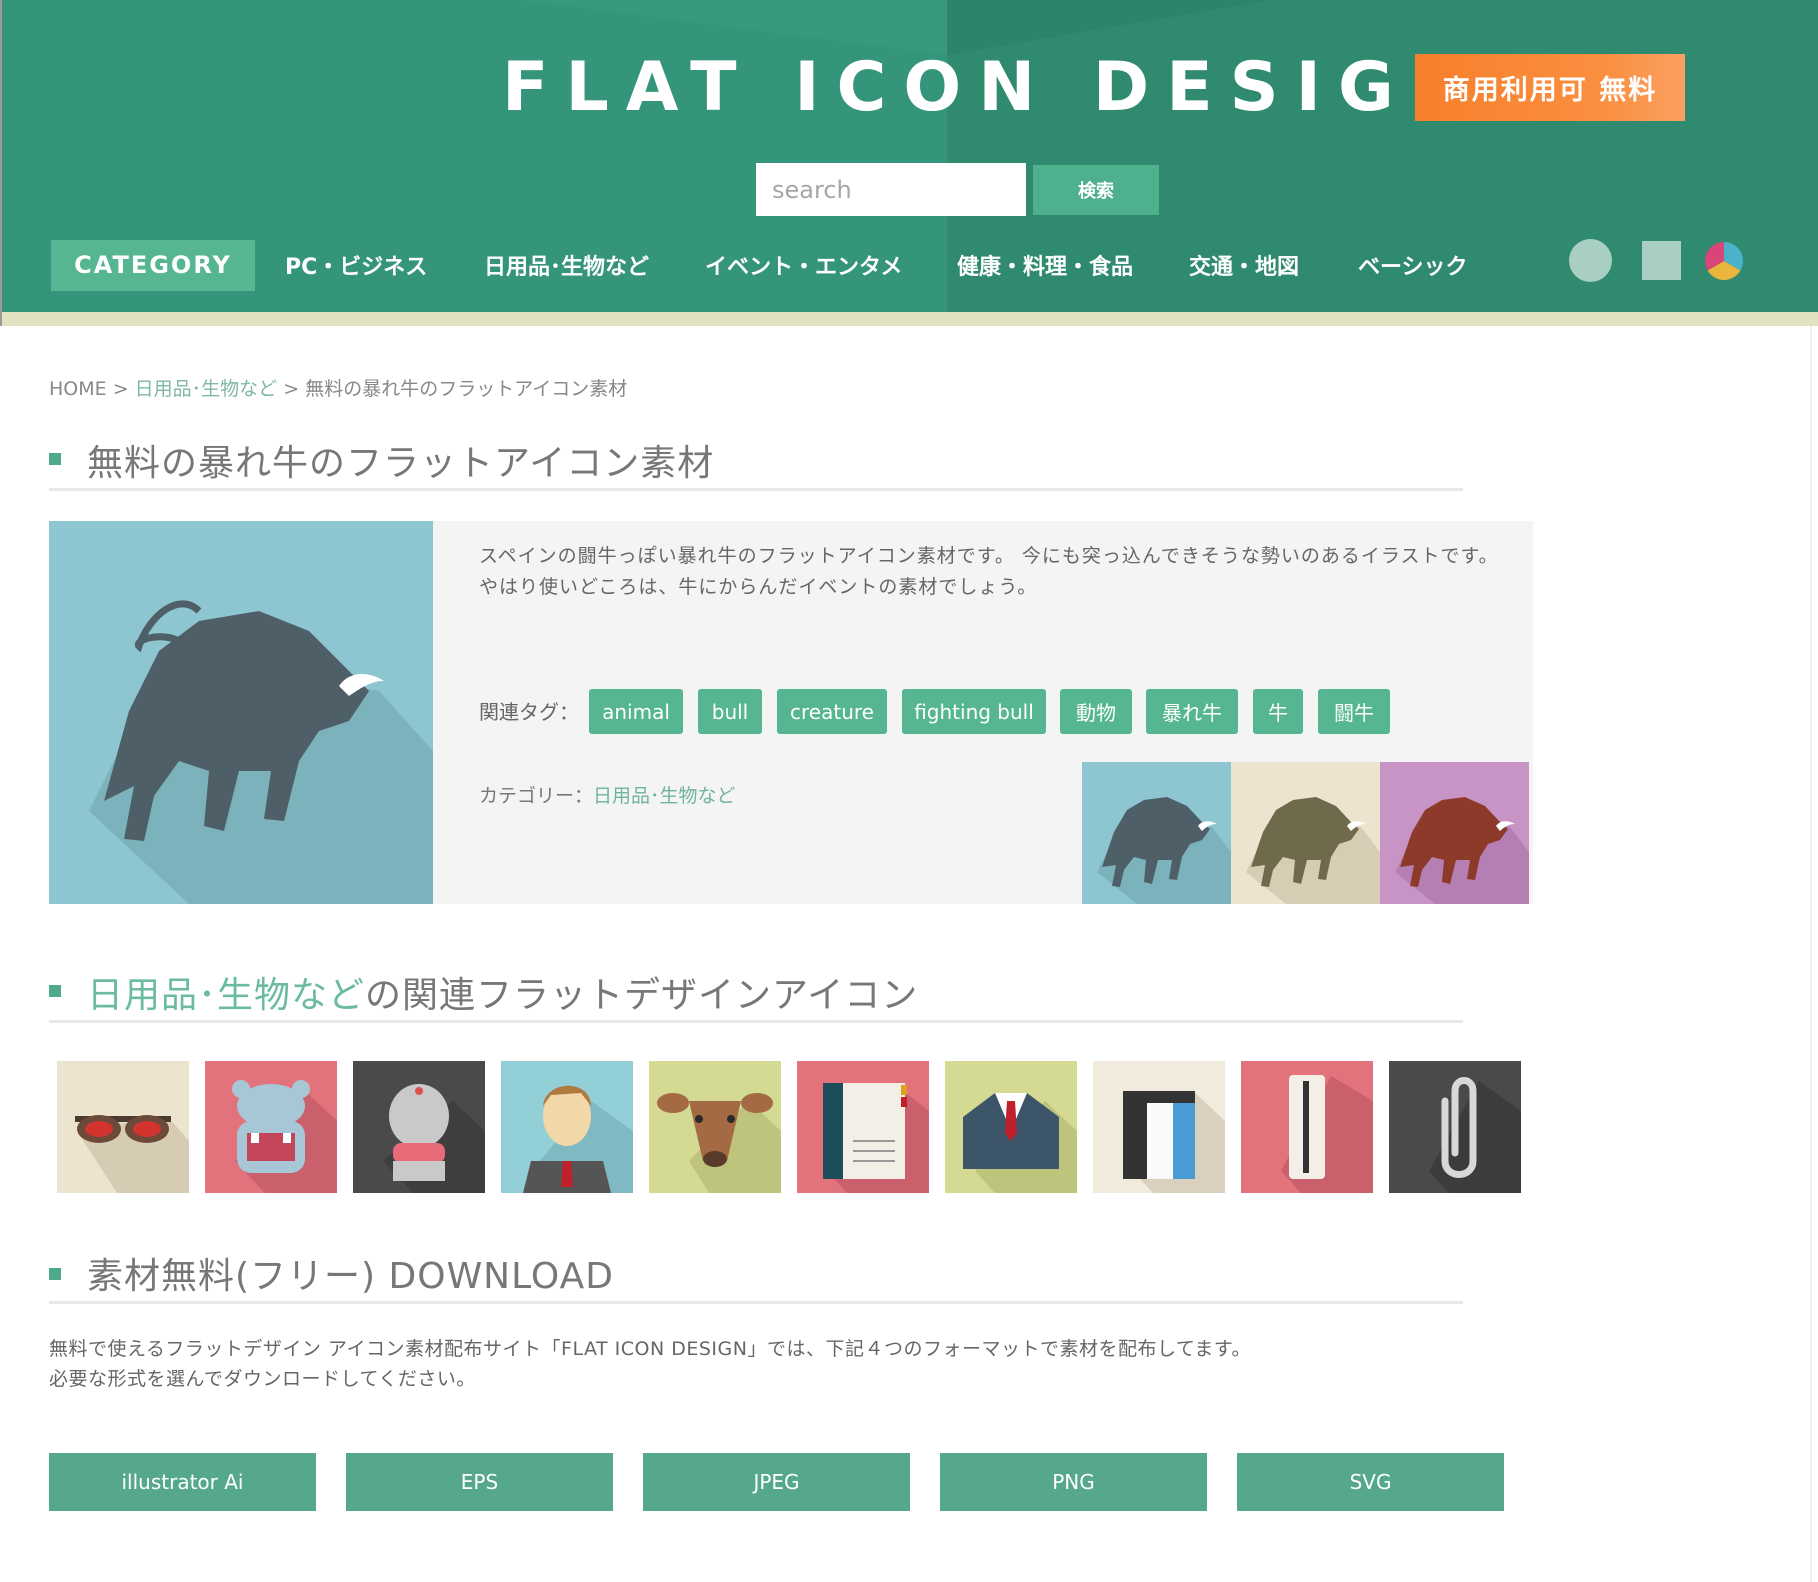  What do you see at coordinates (730, 711) in the screenshot?
I see `tag-bull: bull` at bounding box center [730, 711].